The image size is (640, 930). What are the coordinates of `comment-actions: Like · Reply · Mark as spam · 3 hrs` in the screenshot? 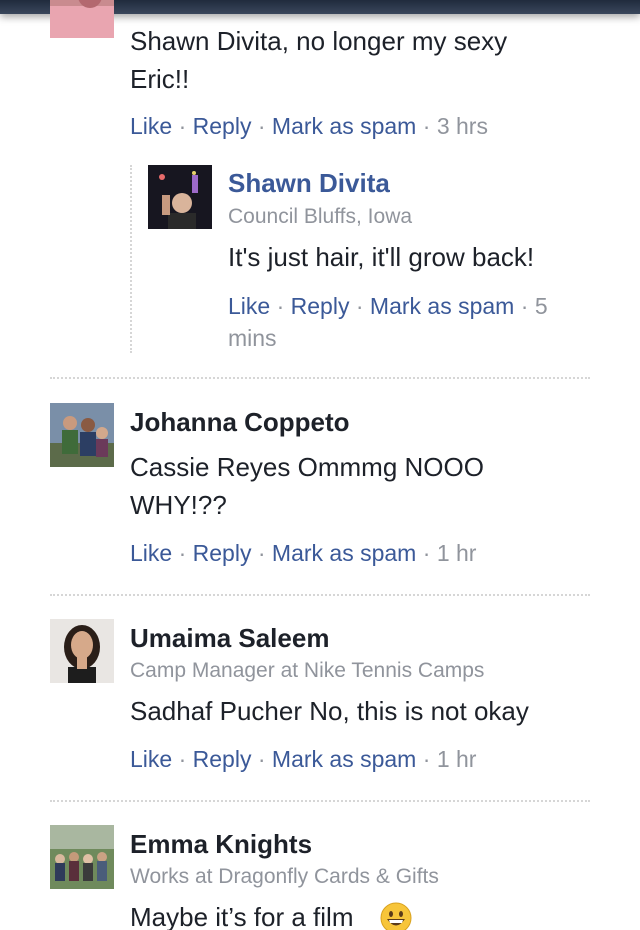 It's located at (309, 126).